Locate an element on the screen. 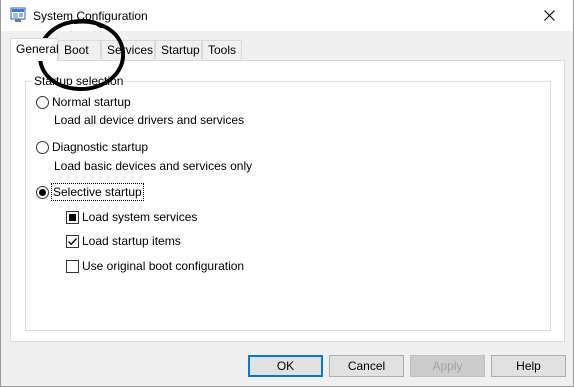  apply-button: Apply is located at coordinates (447, 366).